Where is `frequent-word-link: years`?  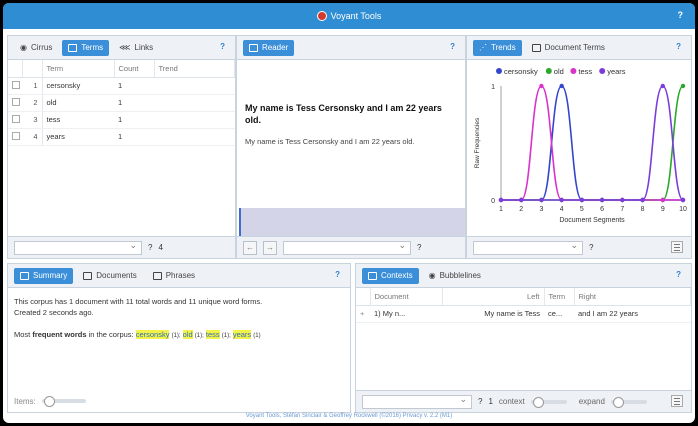 frequent-word-link: years is located at coordinates (242, 334).